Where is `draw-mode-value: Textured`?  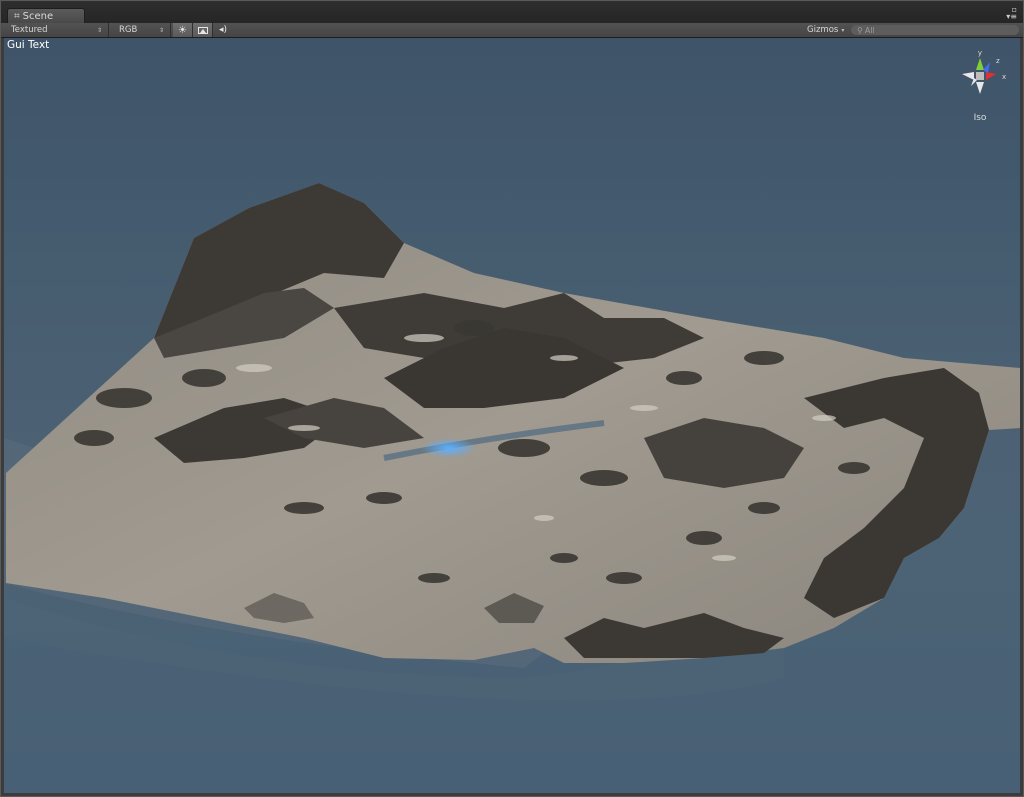 draw-mode-value: Textured is located at coordinates (29, 30).